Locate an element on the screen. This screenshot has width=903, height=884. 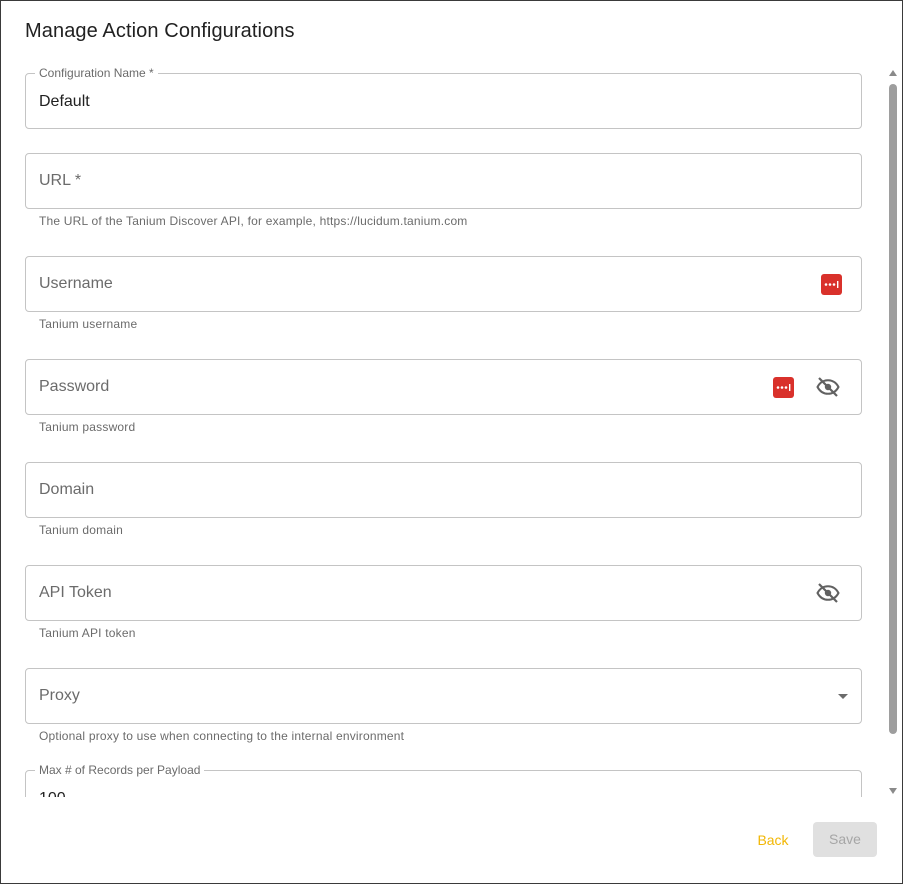
url-field: URL * is located at coordinates (443, 181).